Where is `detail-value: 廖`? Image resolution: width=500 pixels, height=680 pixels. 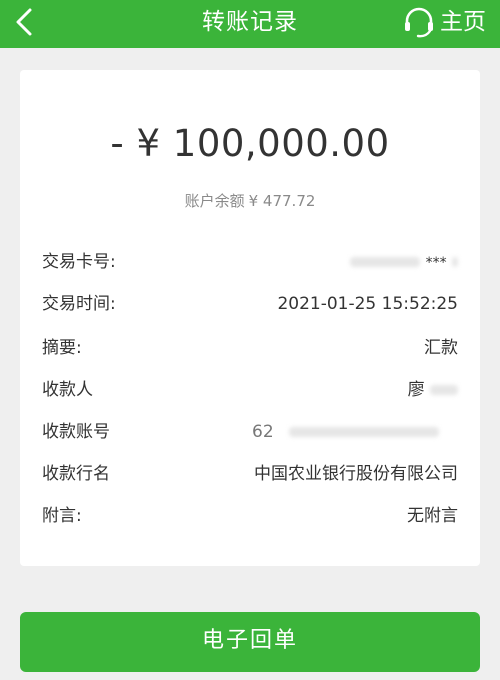 detail-value: 廖 is located at coordinates (433, 390).